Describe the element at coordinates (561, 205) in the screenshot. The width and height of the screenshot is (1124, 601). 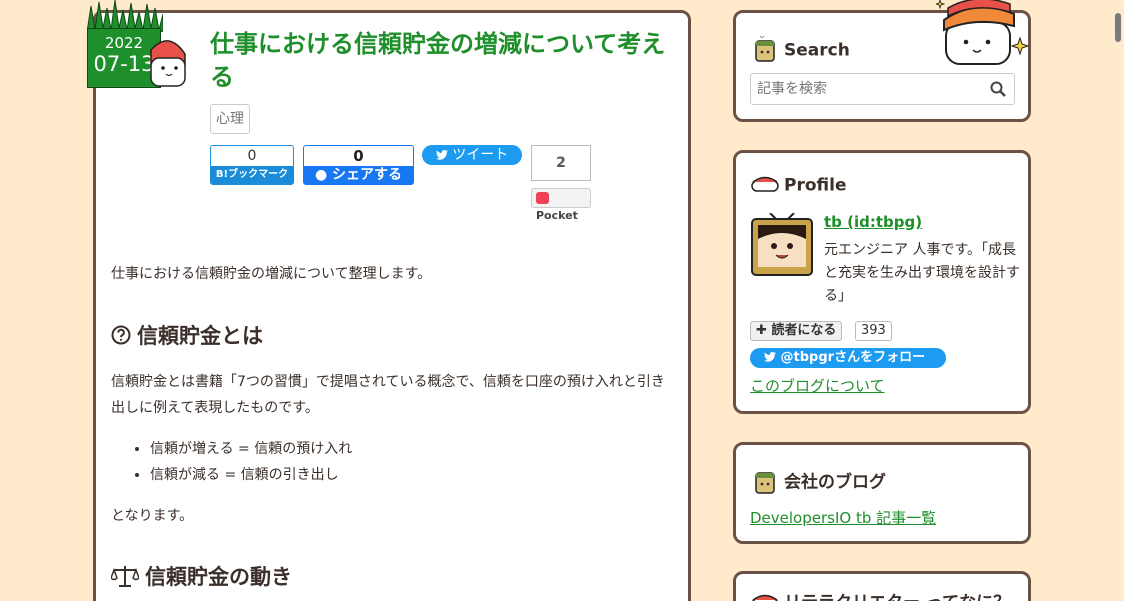
I see `pocket-button: Pocket` at that location.